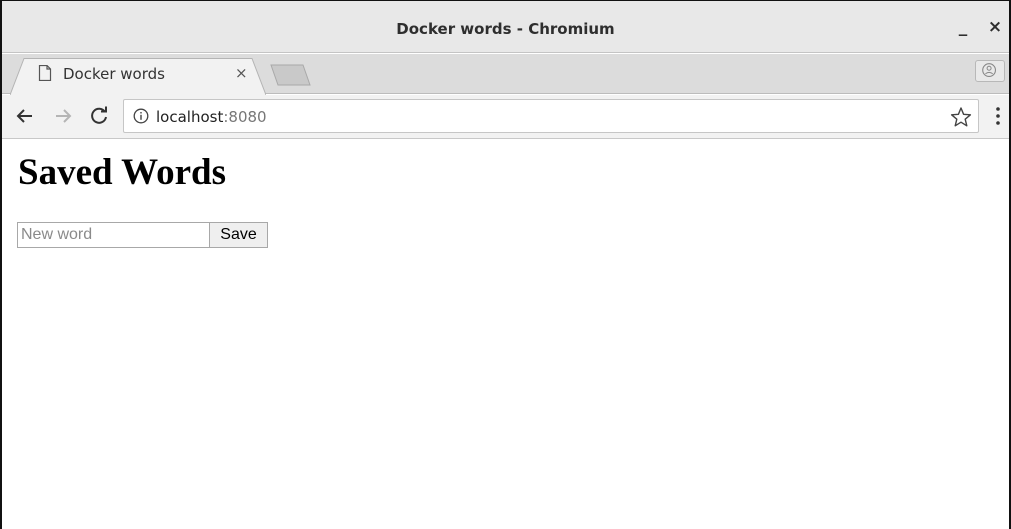  What do you see at coordinates (45, 73) in the screenshot?
I see `page-icon` at bounding box center [45, 73].